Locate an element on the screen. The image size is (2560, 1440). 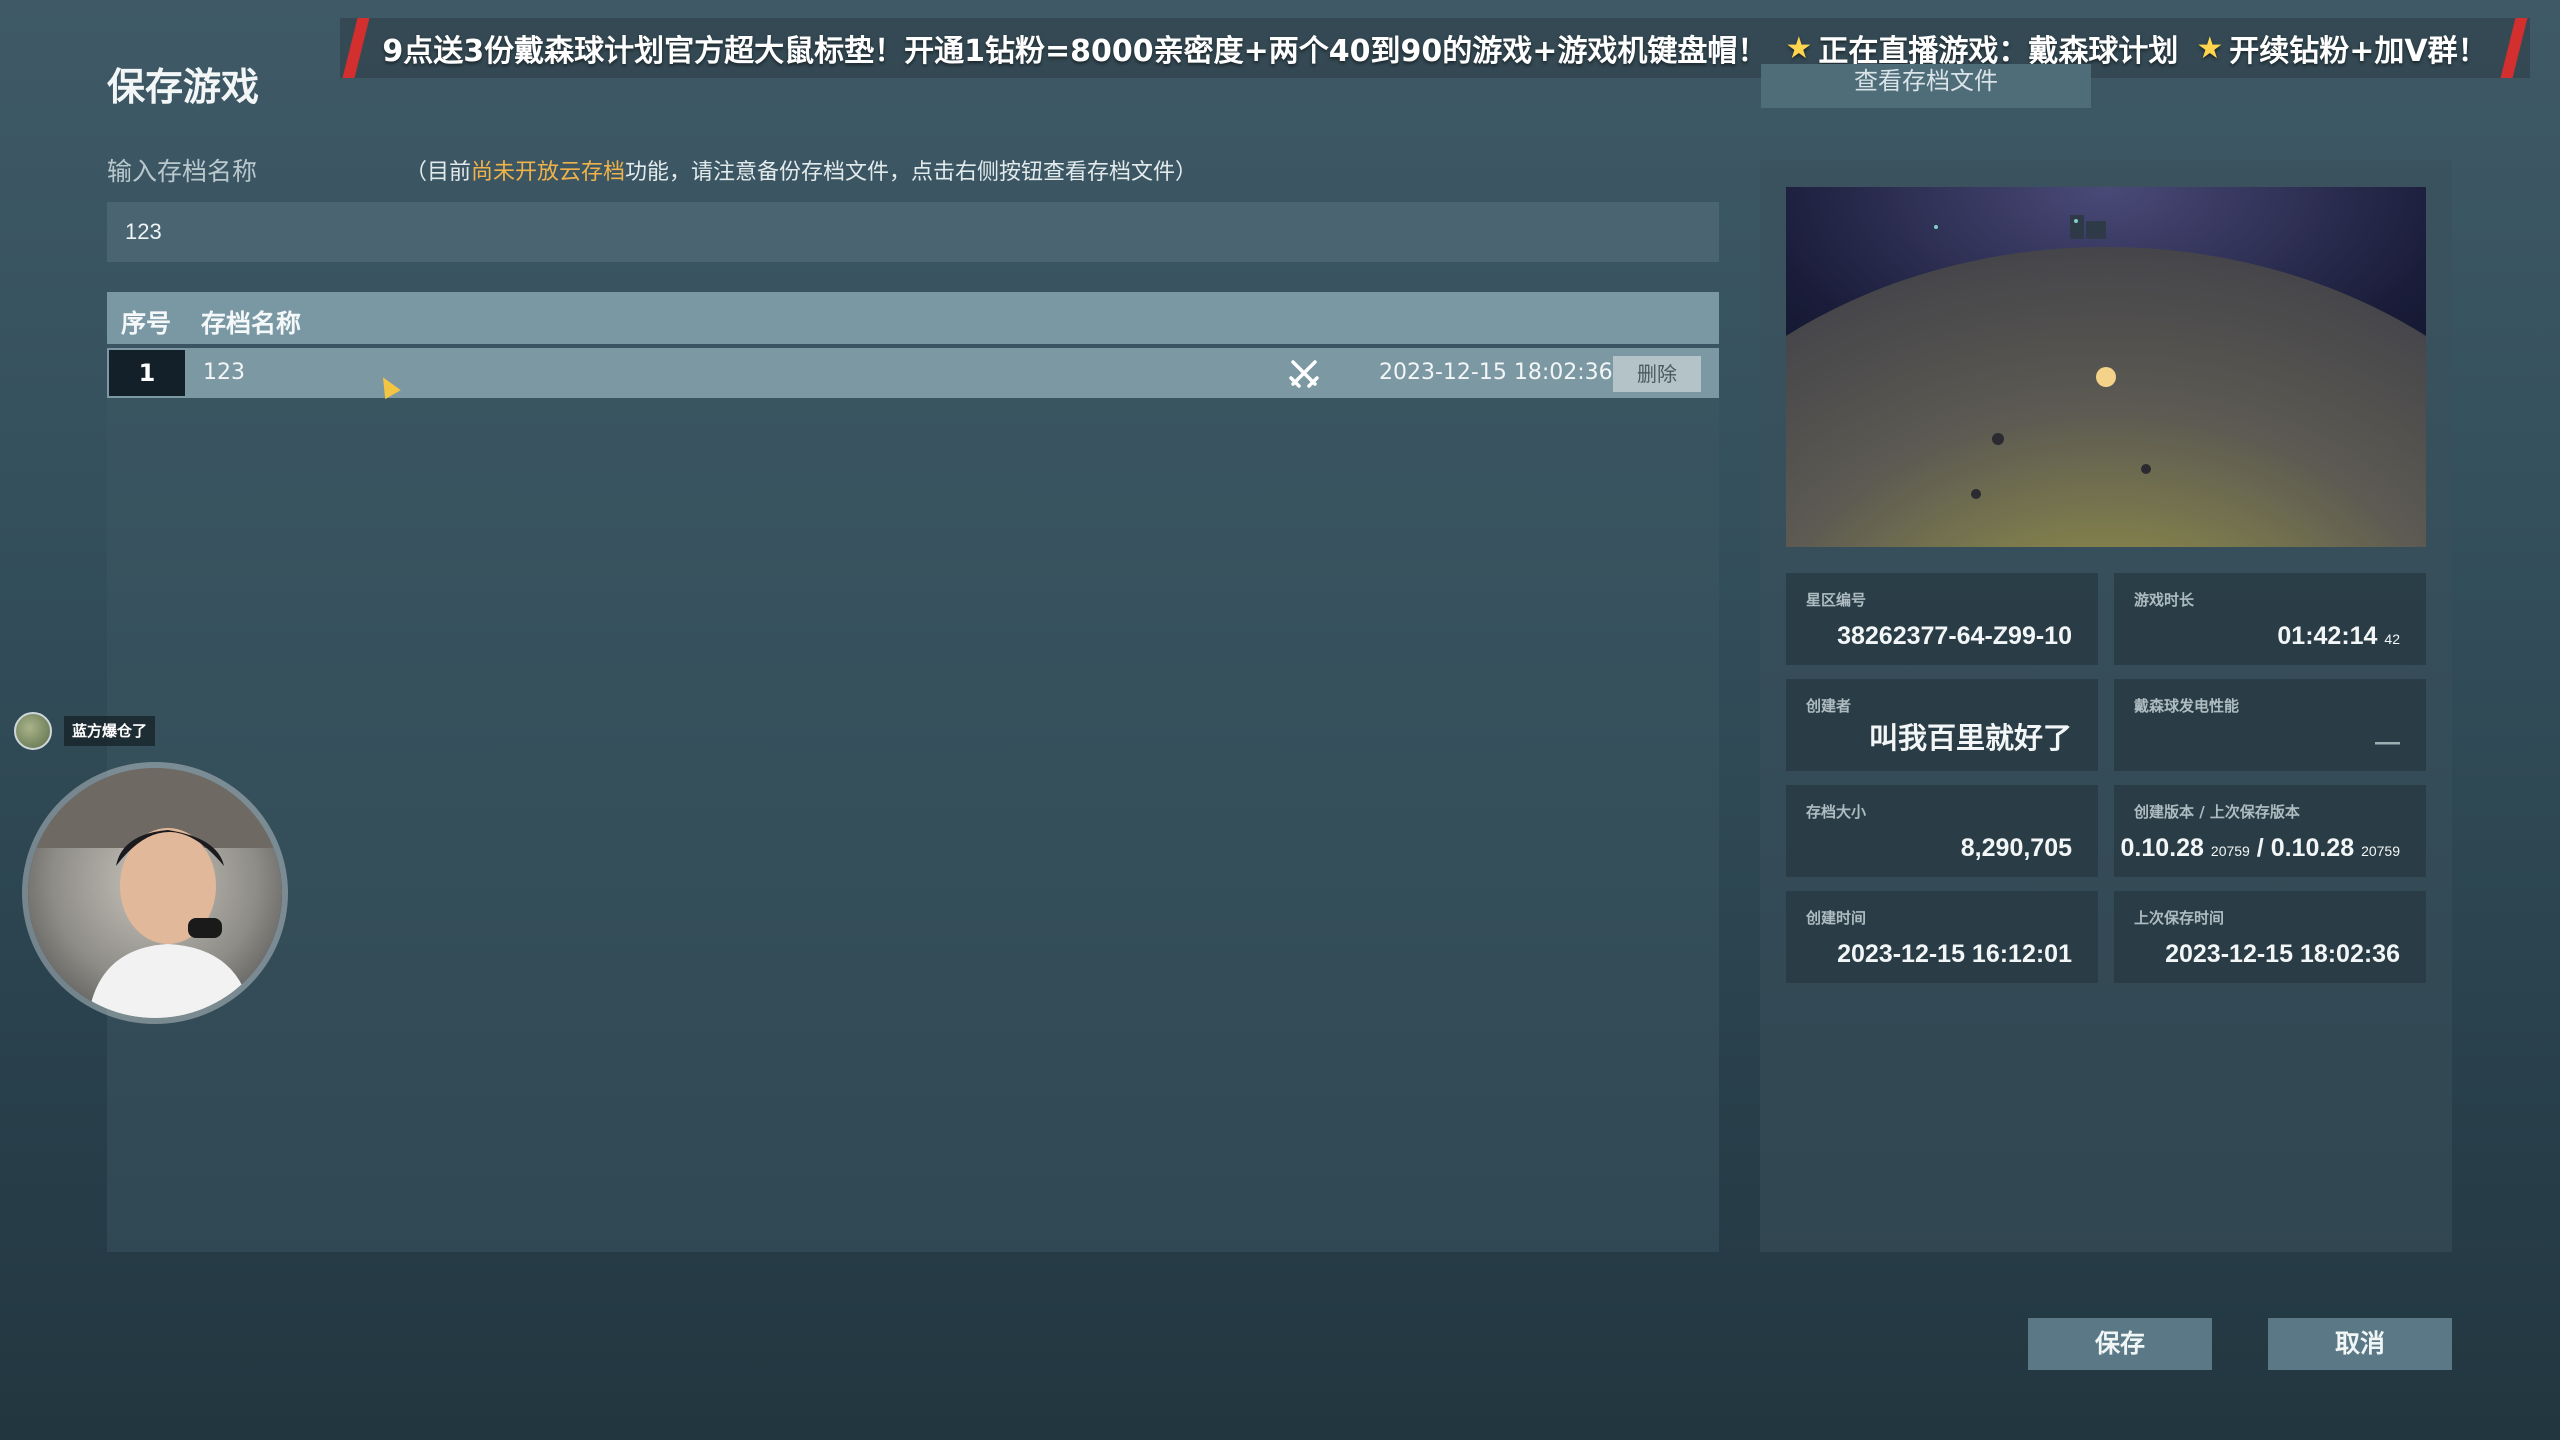
streamer-webcam is located at coordinates (155, 893).